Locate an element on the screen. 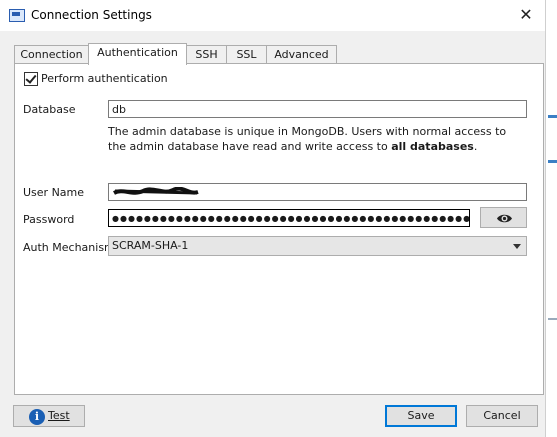 This screenshot has width=557, height=437. tab-ssh: SSH is located at coordinates (206, 54).